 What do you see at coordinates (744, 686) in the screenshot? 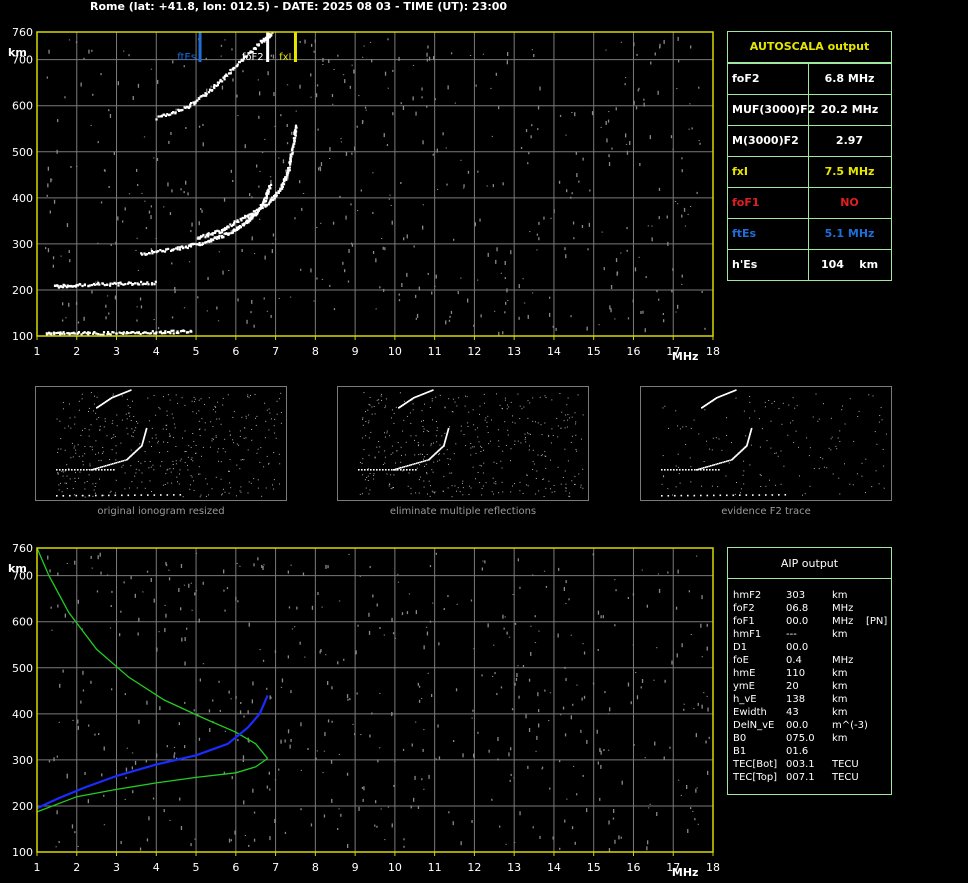
I see `aip-field: ymE` at bounding box center [744, 686].